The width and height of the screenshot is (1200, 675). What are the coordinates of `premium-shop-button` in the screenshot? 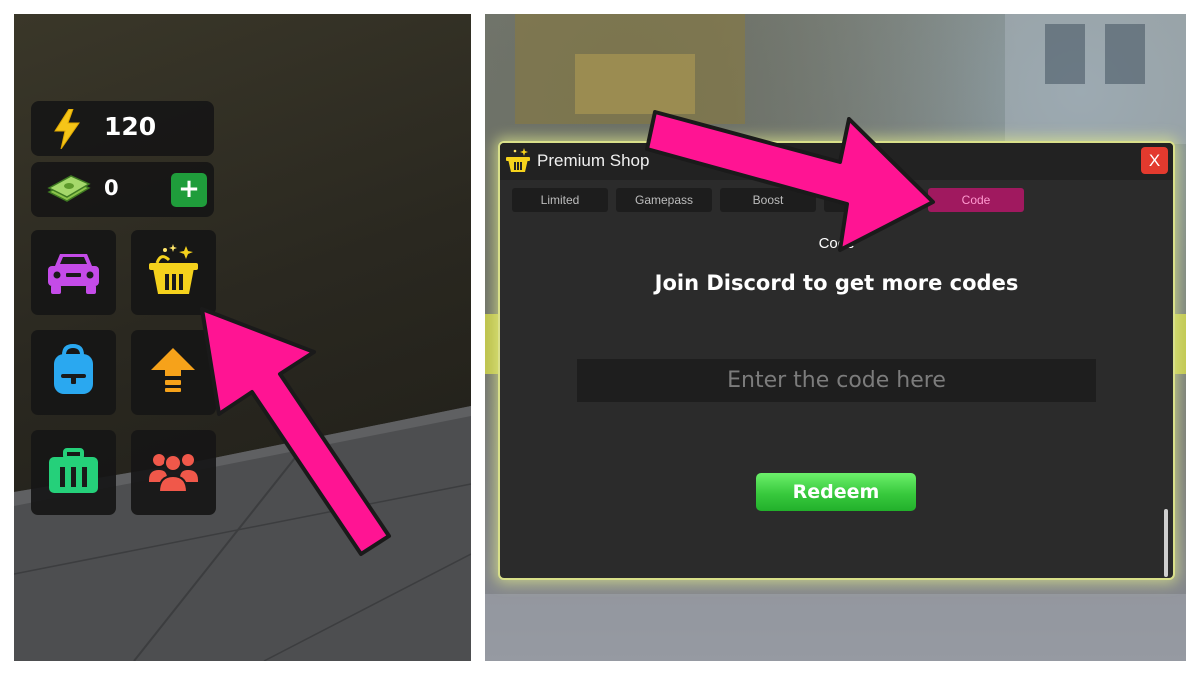 It's located at (173, 272).